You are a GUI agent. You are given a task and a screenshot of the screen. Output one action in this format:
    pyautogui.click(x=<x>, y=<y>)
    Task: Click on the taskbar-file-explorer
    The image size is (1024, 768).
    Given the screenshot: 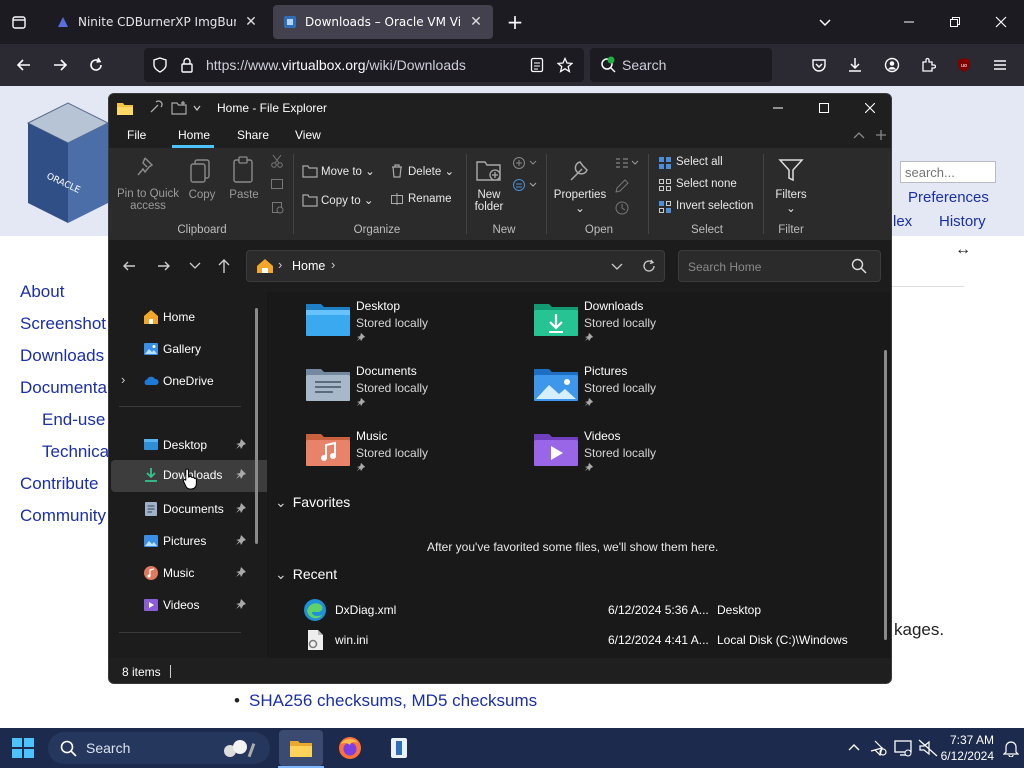 What is the action you would take?
    pyautogui.click(x=301, y=748)
    